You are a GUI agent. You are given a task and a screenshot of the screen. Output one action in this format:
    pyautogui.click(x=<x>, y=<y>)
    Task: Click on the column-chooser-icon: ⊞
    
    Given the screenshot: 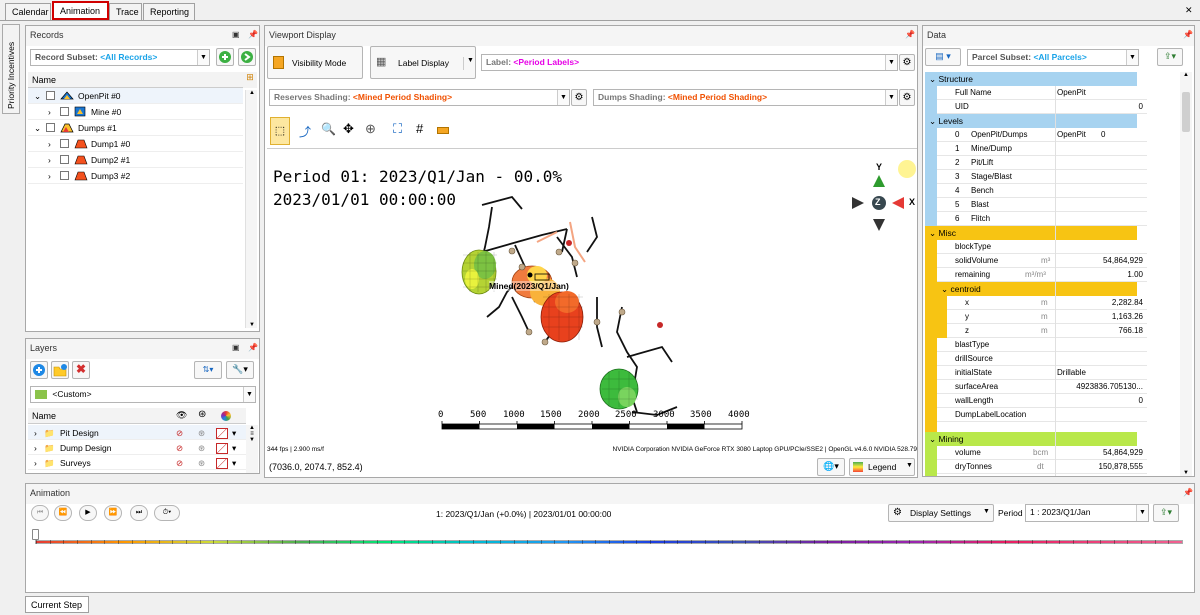 What is the action you would take?
    pyautogui.click(x=250, y=80)
    